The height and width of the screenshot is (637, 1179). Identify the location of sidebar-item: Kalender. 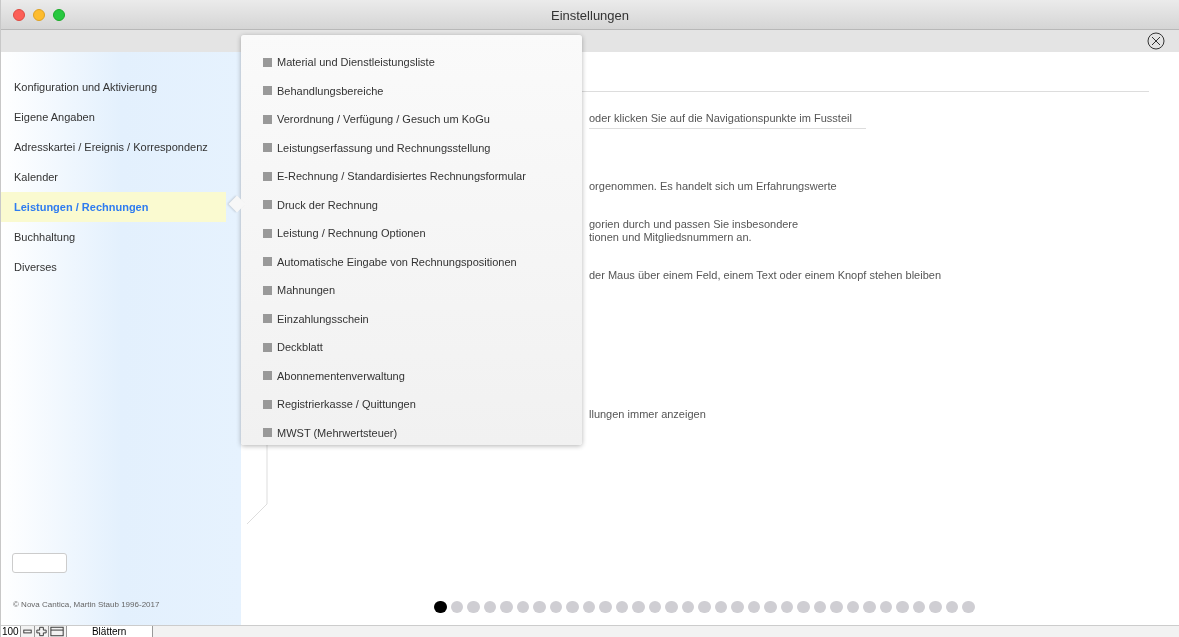
(121, 177).